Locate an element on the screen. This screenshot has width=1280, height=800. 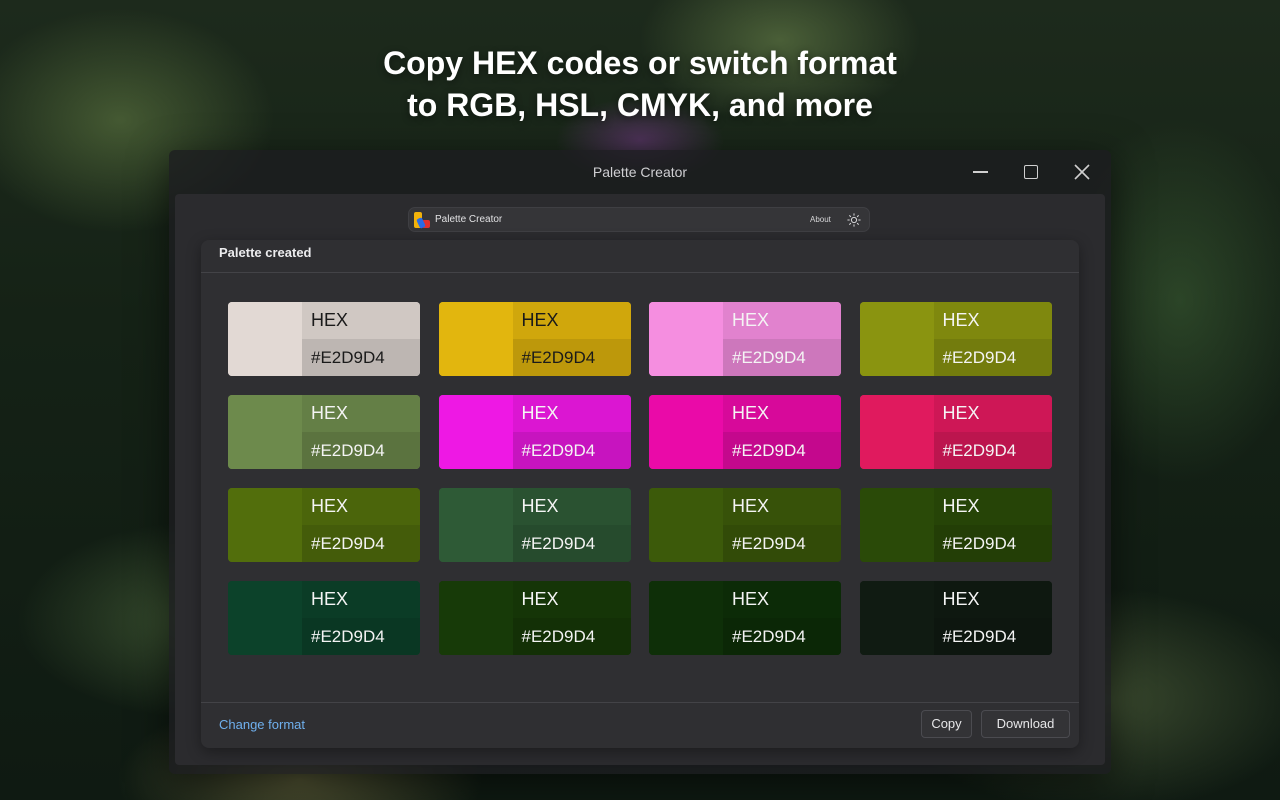
header-divider is located at coordinates (640, 272).